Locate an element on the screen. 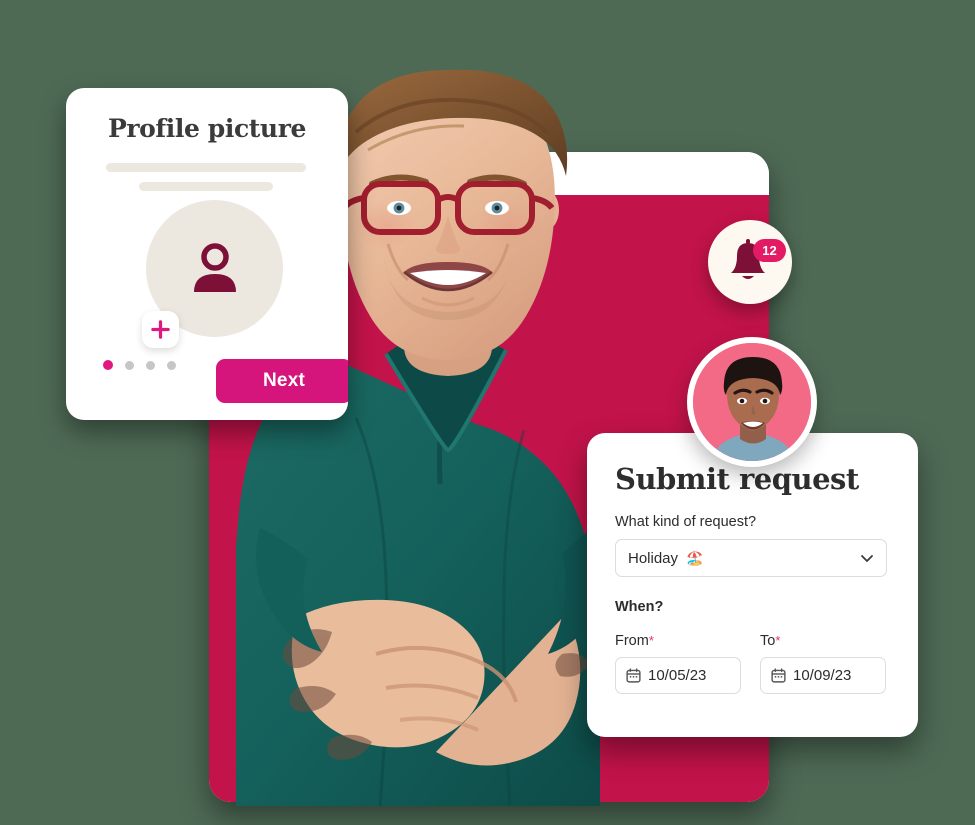 Image resolution: width=975 pixels, height=825 pixels. to-label-text: To is located at coordinates (768, 641).